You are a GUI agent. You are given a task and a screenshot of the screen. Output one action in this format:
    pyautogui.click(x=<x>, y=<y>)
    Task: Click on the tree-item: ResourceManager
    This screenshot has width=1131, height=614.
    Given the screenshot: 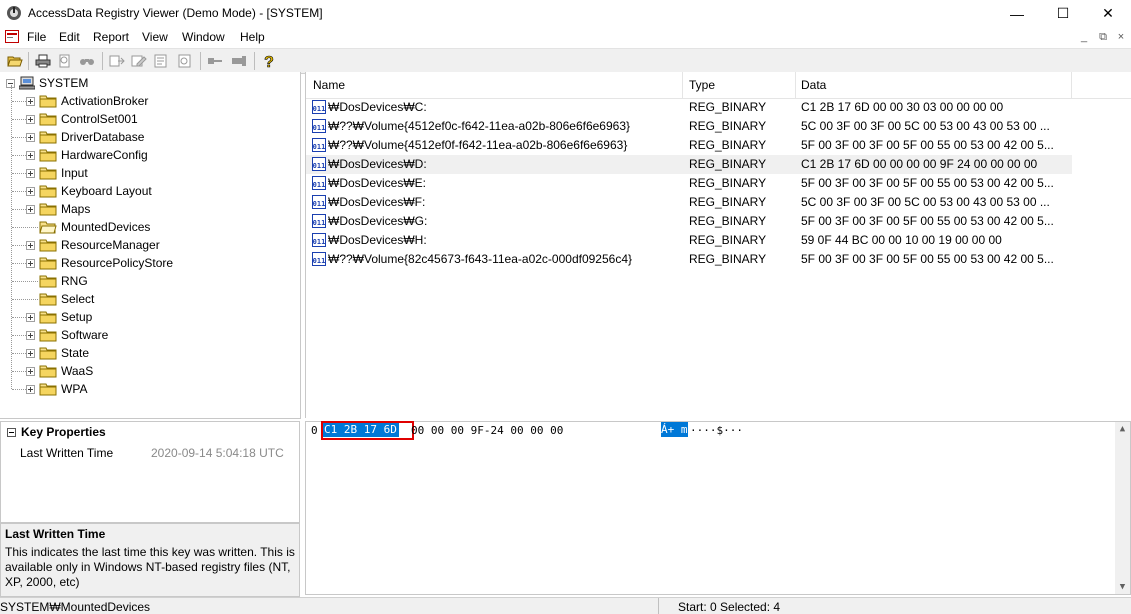 What is the action you would take?
    pyautogui.click(x=93, y=245)
    